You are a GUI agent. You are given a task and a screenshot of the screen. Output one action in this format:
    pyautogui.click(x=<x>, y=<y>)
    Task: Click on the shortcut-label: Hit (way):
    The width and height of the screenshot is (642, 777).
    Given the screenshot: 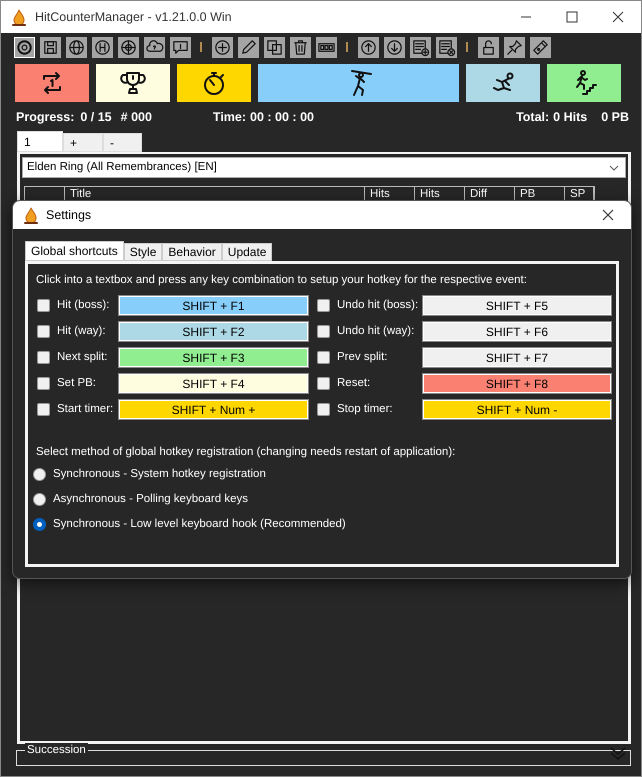 What is the action you would take?
    pyautogui.click(x=82, y=332)
    